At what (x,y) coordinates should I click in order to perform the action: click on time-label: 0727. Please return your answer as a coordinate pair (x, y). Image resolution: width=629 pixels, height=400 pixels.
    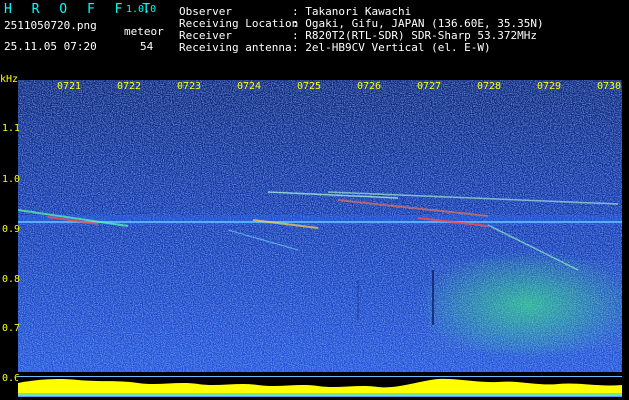
    Looking at the image, I should click on (429, 86).